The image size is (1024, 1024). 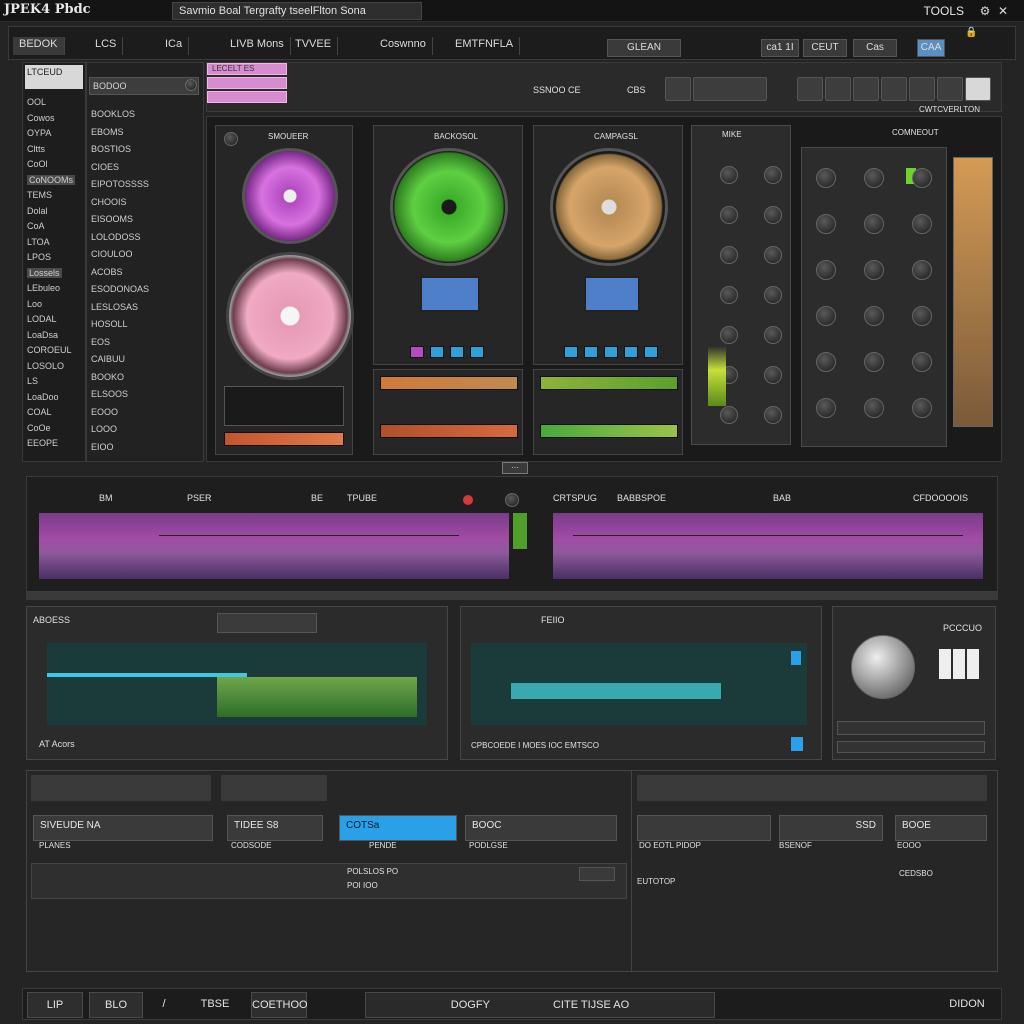 What do you see at coordinates (403, 46) in the screenshot?
I see `menu-item-5: Coswnno` at bounding box center [403, 46].